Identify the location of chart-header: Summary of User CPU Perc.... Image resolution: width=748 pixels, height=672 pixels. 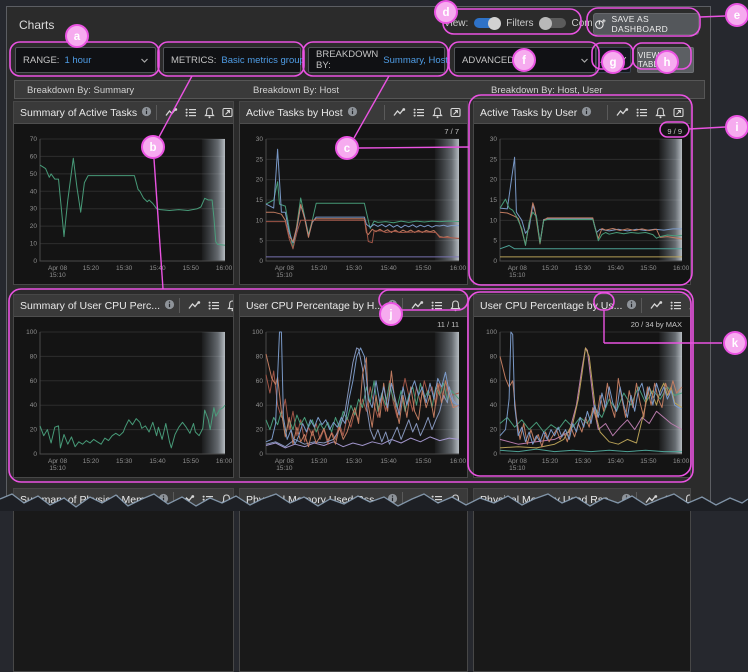
(123, 306).